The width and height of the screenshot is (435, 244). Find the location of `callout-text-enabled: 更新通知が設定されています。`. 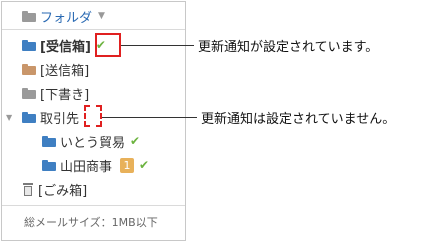

callout-text-enabled: 更新通知が設定されています。 is located at coordinates (288, 47).